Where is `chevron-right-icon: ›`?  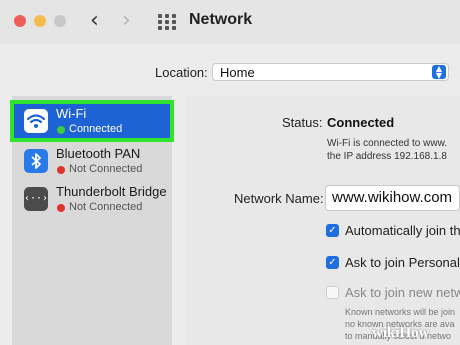 chevron-right-icon: › is located at coordinates (126, 21).